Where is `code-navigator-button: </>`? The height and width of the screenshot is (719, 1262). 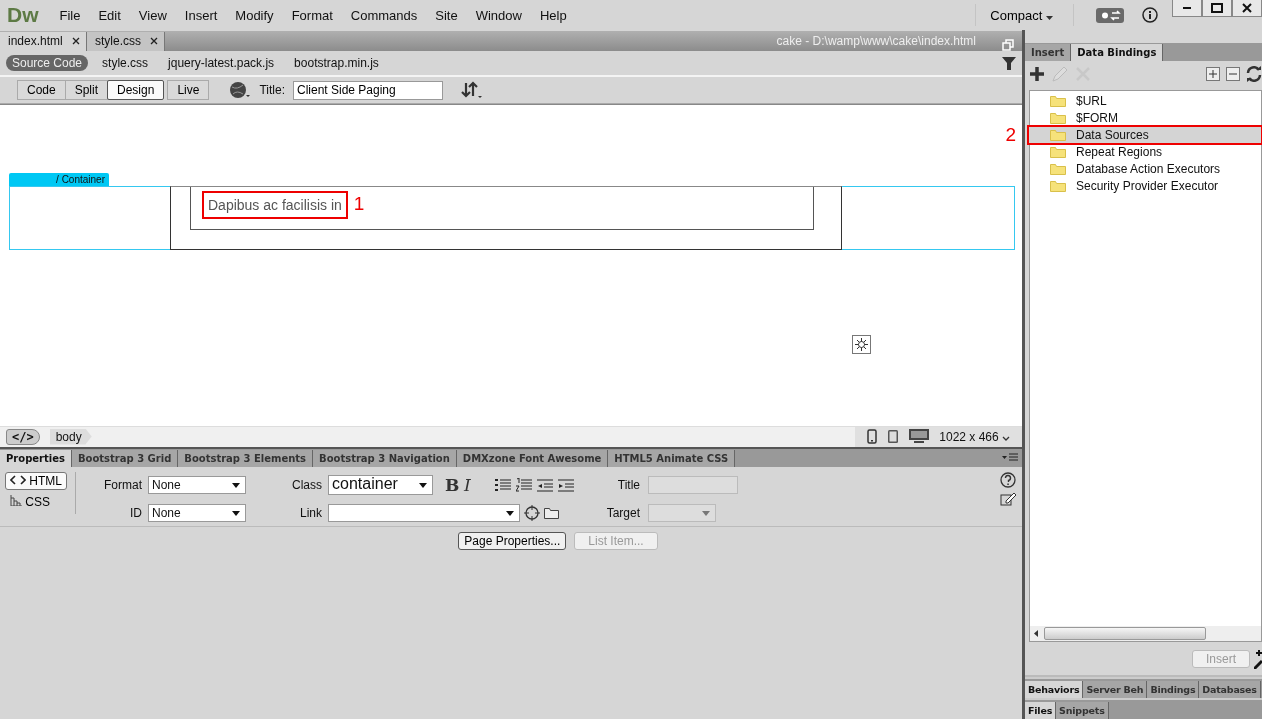 code-navigator-button: </> is located at coordinates (23, 436).